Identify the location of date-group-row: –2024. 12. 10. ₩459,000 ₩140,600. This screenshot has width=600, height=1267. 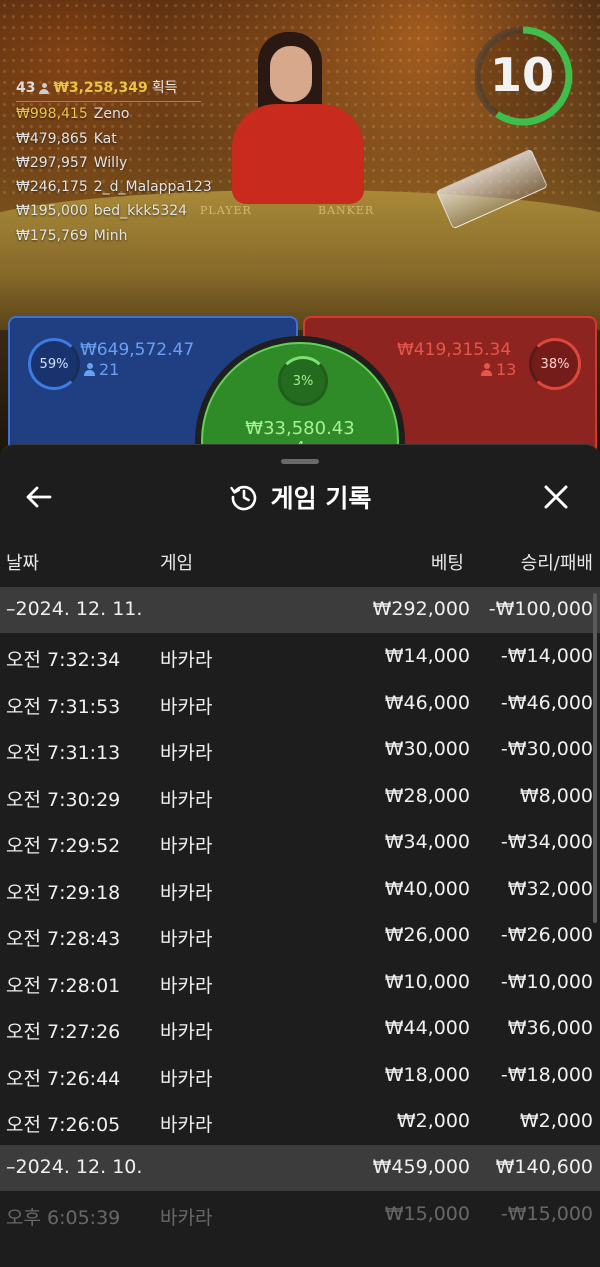
(300, 1167).